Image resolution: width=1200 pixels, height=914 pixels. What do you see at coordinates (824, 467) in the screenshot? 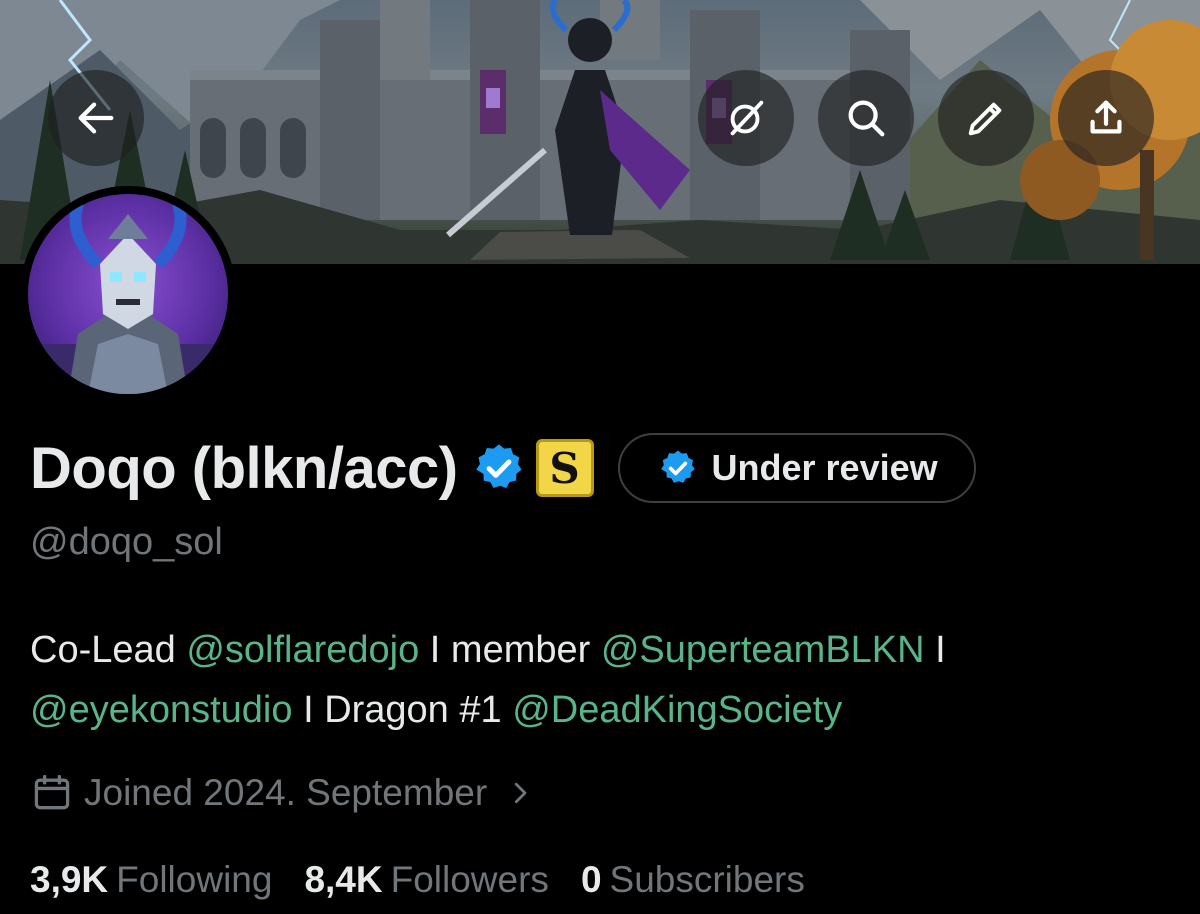
I see `under-review-label: Under review` at bounding box center [824, 467].